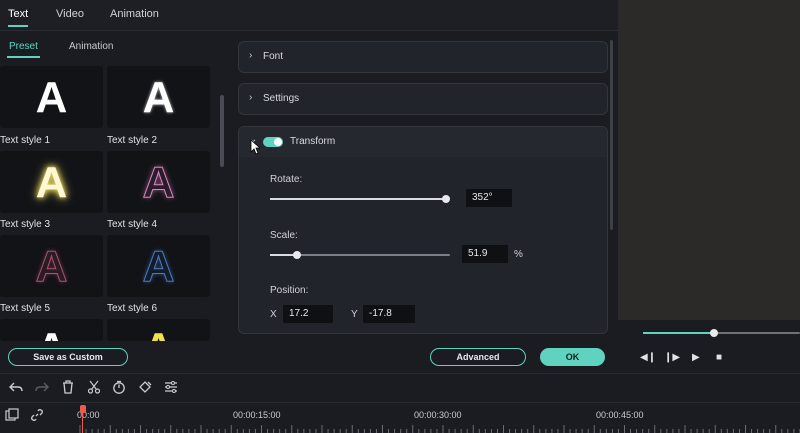 The width and height of the screenshot is (800, 433). What do you see at coordinates (222, 131) in the screenshot?
I see `preset-scrollbar` at bounding box center [222, 131].